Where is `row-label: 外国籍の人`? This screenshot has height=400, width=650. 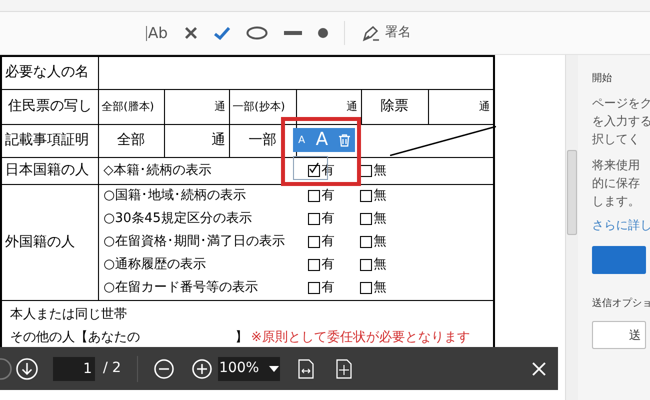
row-label: 外国籍の人 is located at coordinates (40, 242).